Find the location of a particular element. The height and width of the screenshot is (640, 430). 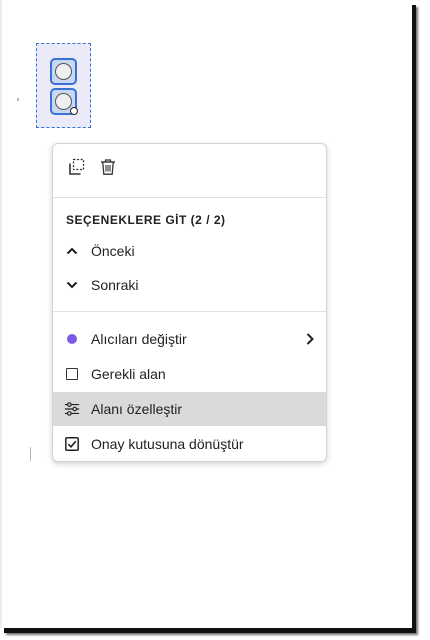

recipient-color-dot-icon is located at coordinates (72, 339).